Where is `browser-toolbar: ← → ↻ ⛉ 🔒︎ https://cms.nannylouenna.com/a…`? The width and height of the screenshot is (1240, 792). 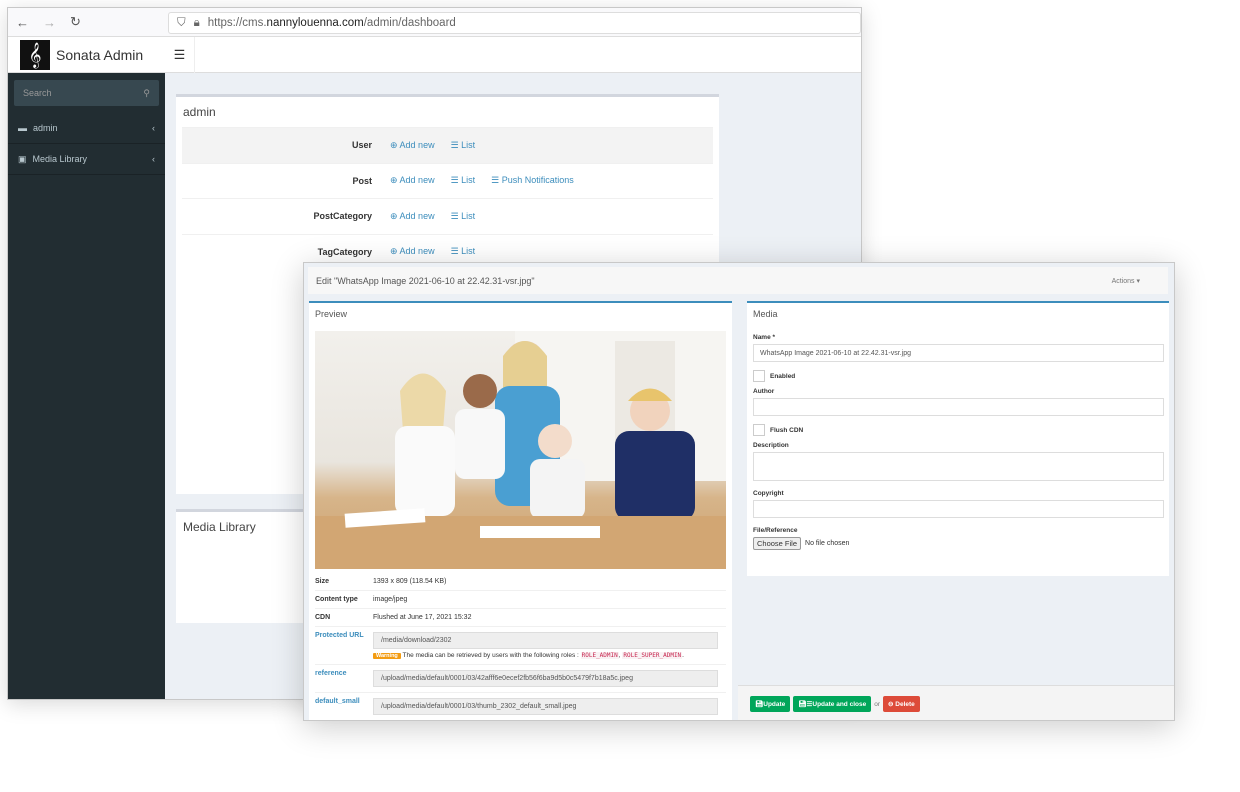
browser-toolbar: ← → ↻ ⛉ 🔒︎ https://cms.nannylouenna.com/a… is located at coordinates (434, 22).